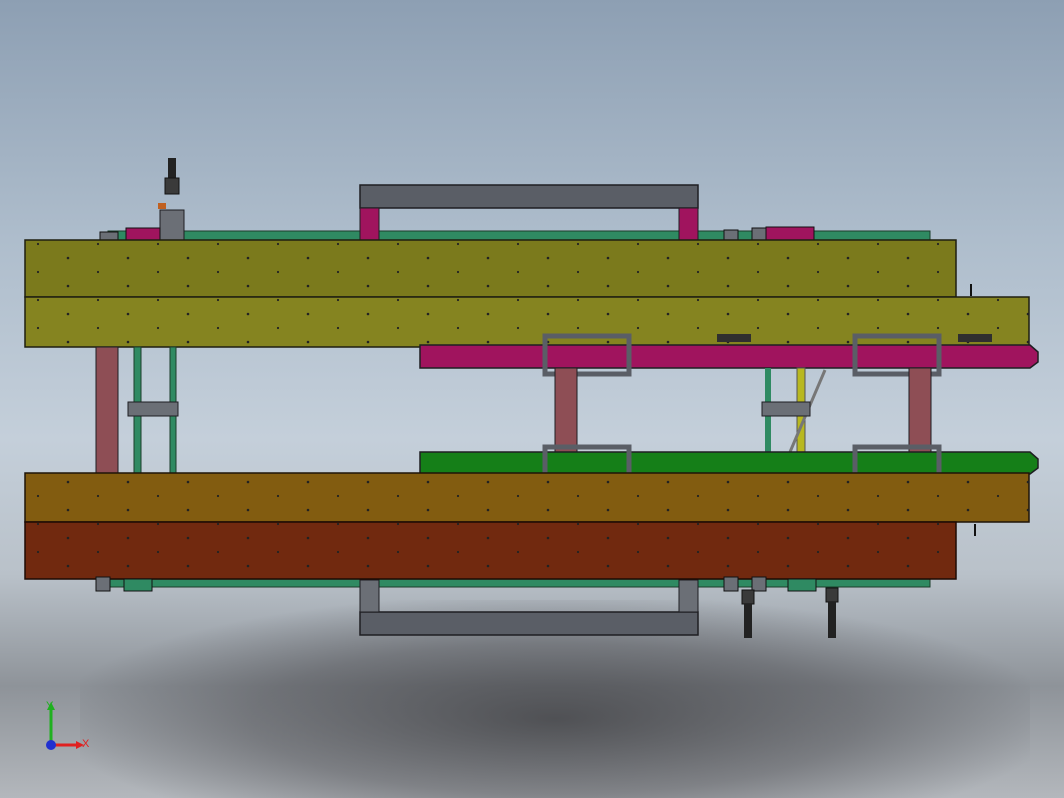 Image resolution: width=1064 pixels, height=798 pixels. Describe the element at coordinates (51, 745) in the screenshot. I see `z-axis-dot` at that location.